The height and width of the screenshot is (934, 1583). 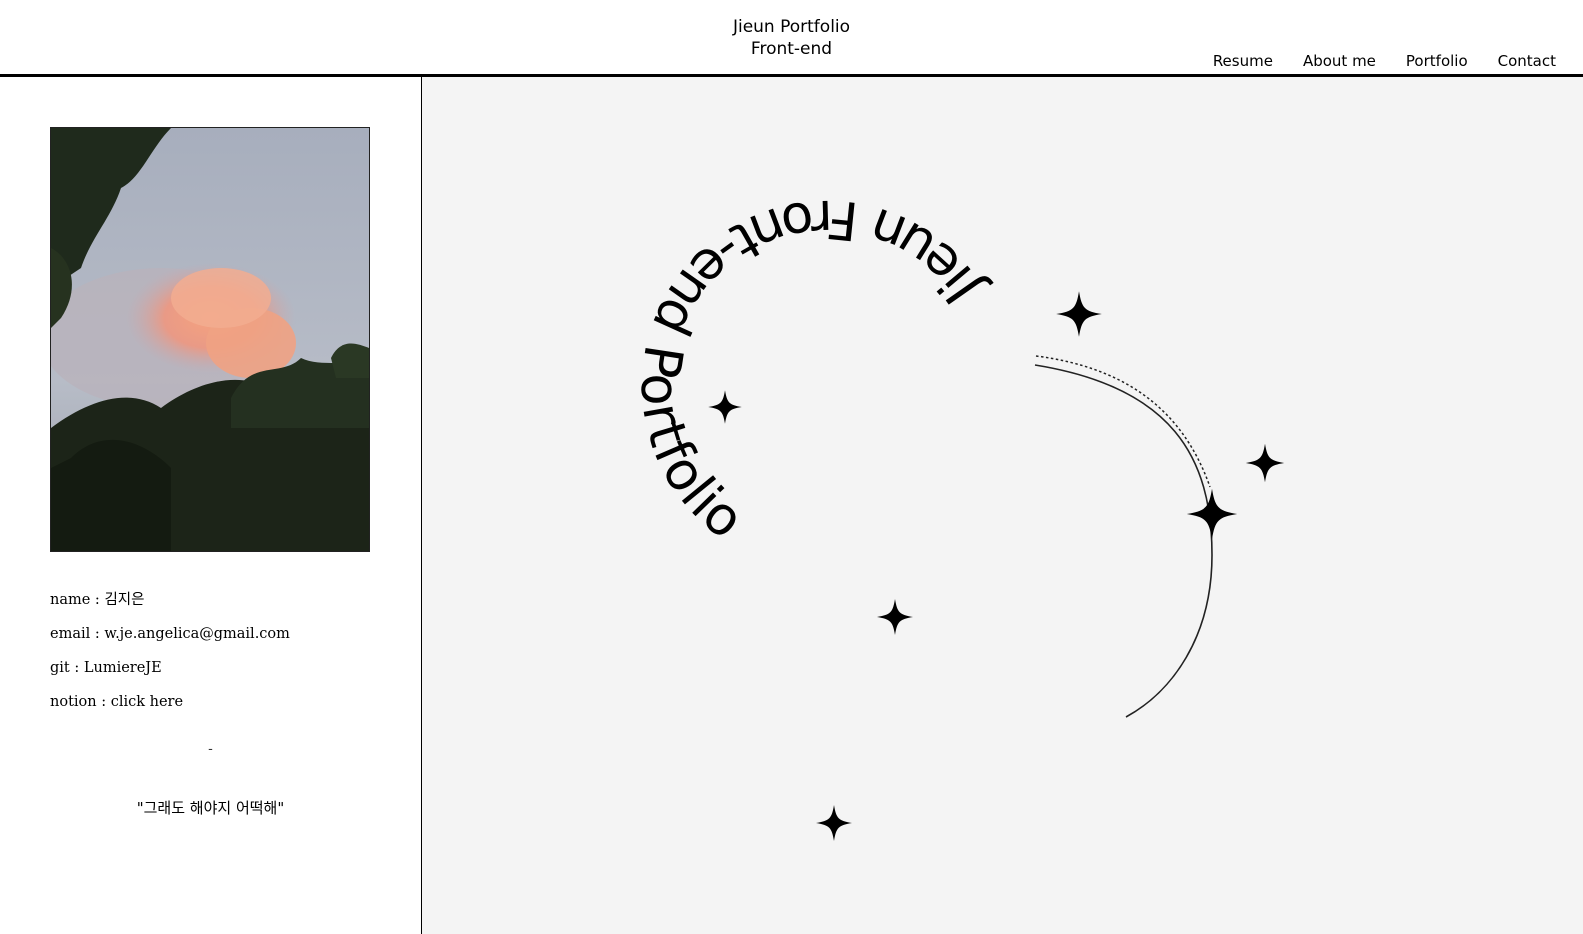 What do you see at coordinates (210, 808) in the screenshot?
I see `motto-quote: "그래도 해야지 어떡해"` at bounding box center [210, 808].